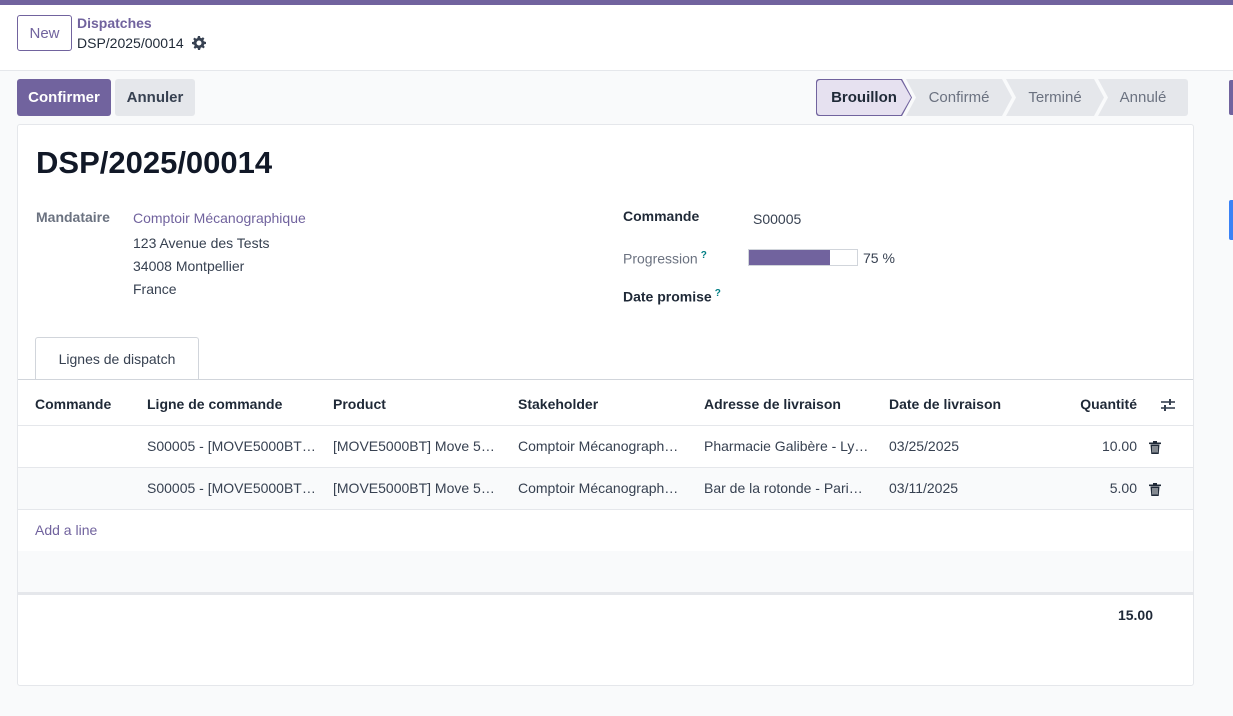 The image size is (1233, 716). What do you see at coordinates (44, 33) in the screenshot?
I see `new-button: New` at bounding box center [44, 33].